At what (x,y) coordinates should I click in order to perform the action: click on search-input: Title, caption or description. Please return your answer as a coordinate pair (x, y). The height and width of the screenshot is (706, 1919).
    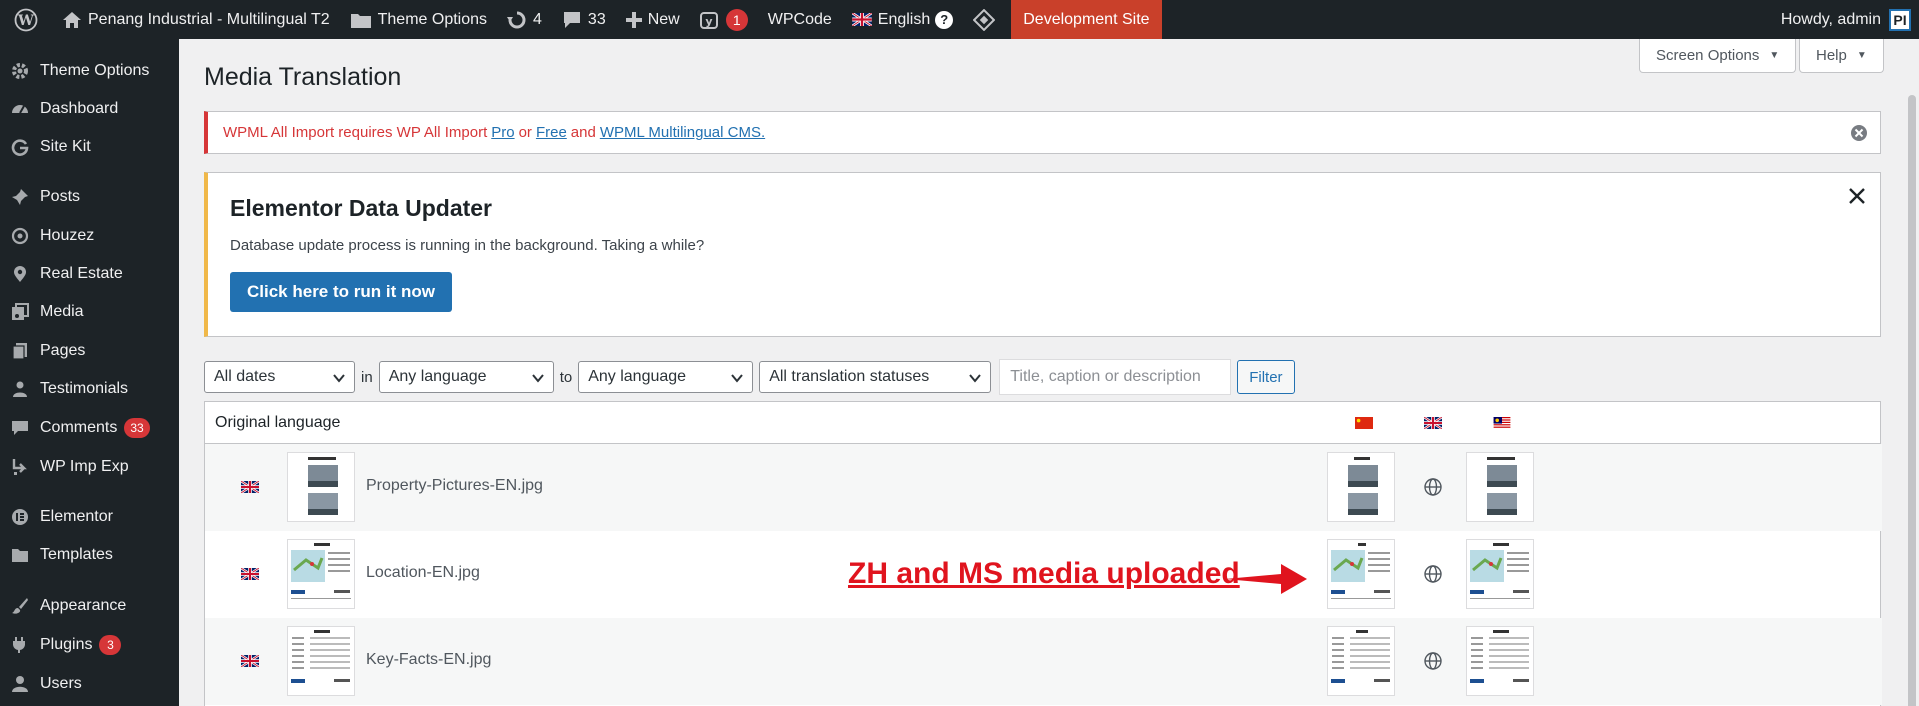
    Looking at the image, I should click on (1115, 377).